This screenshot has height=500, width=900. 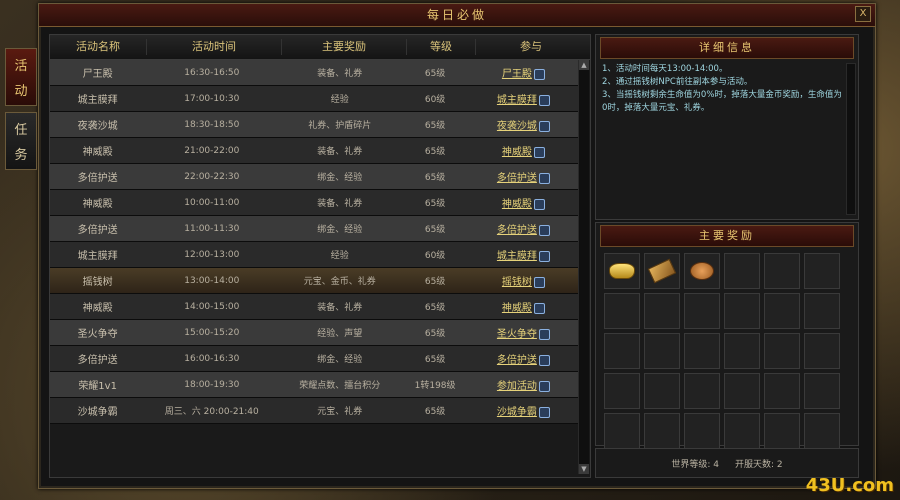 What do you see at coordinates (677, 82) in the screenshot?
I see `detail-line-2: 2、通过摇钱树NPC前往副本参与活动。` at bounding box center [677, 82].